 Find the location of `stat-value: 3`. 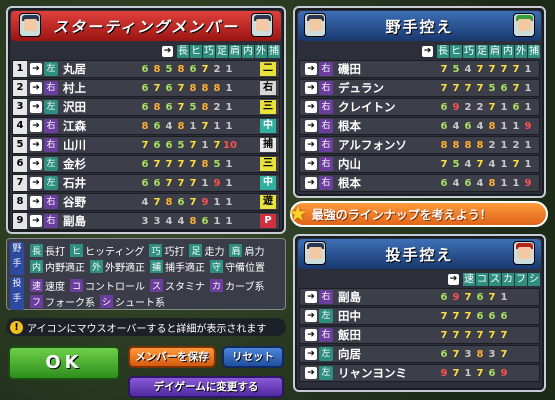

stat-value: 3 is located at coordinates (145, 221).